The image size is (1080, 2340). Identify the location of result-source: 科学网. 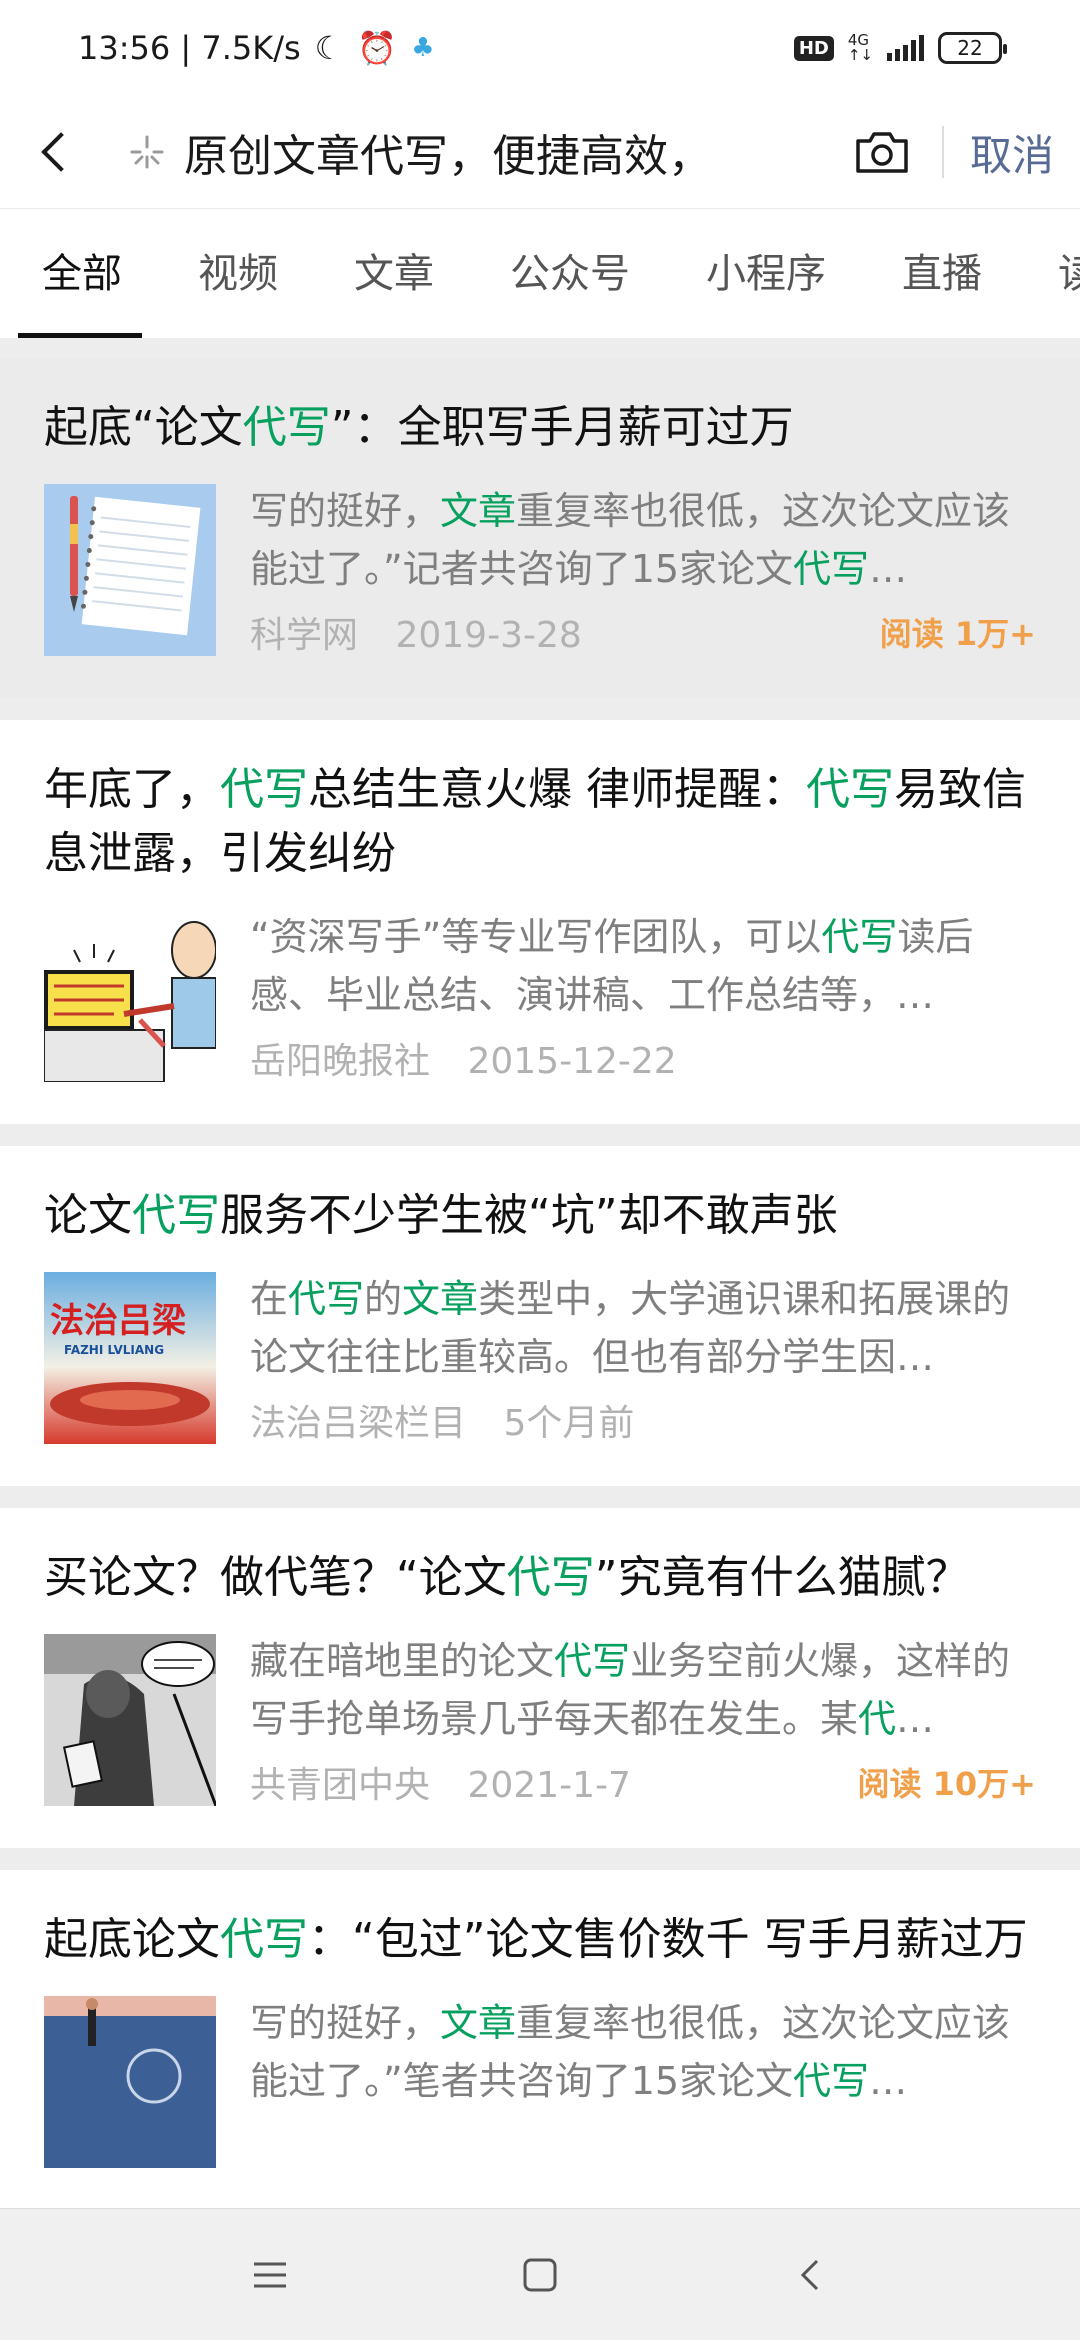
(304, 635).